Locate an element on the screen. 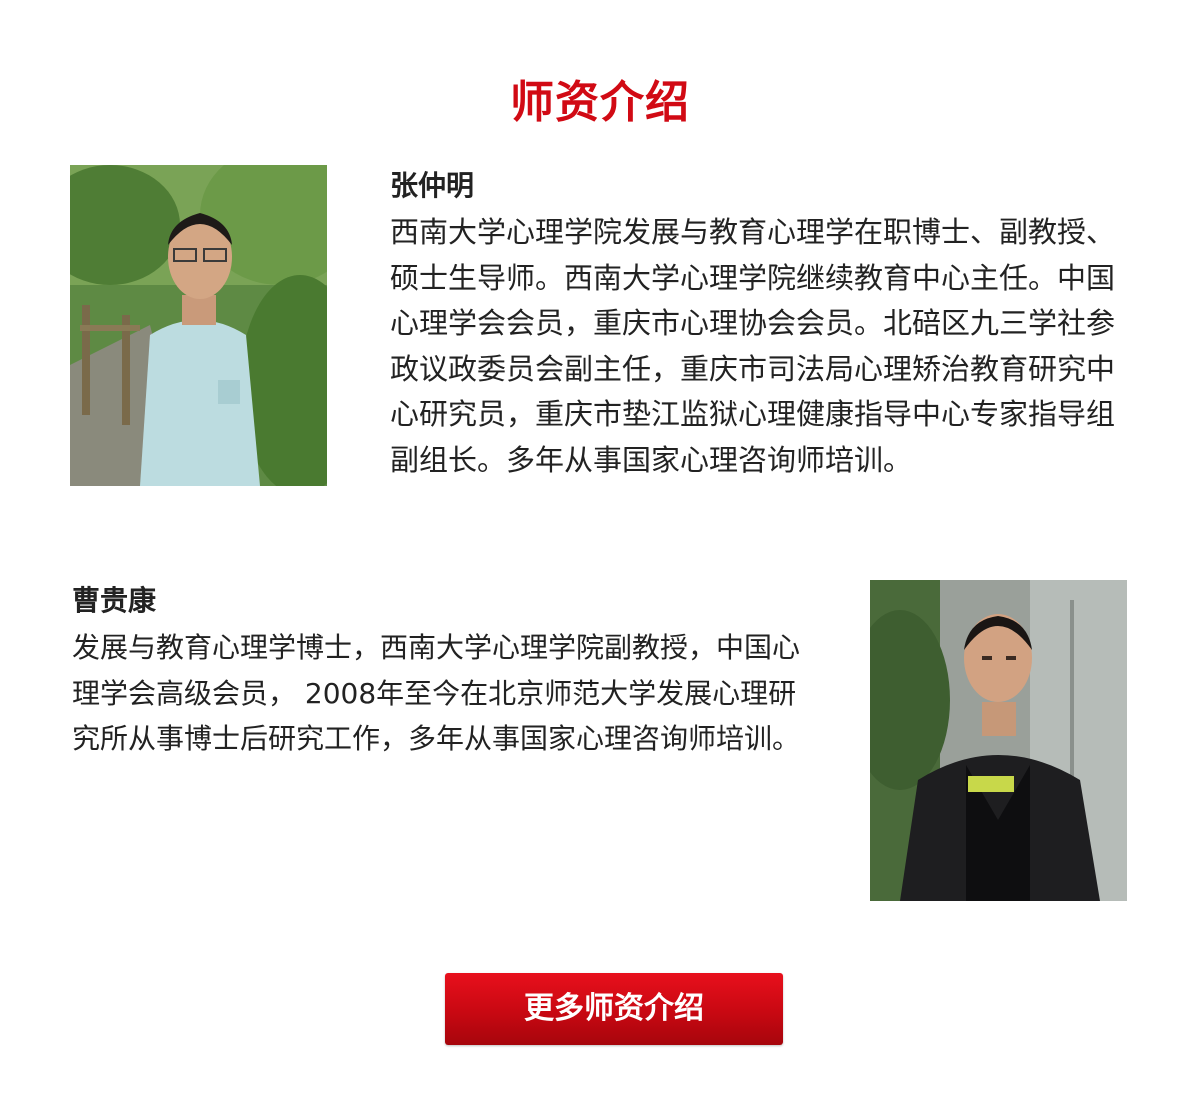 The width and height of the screenshot is (1200, 1097). teacher-photo-cao is located at coordinates (998, 740).